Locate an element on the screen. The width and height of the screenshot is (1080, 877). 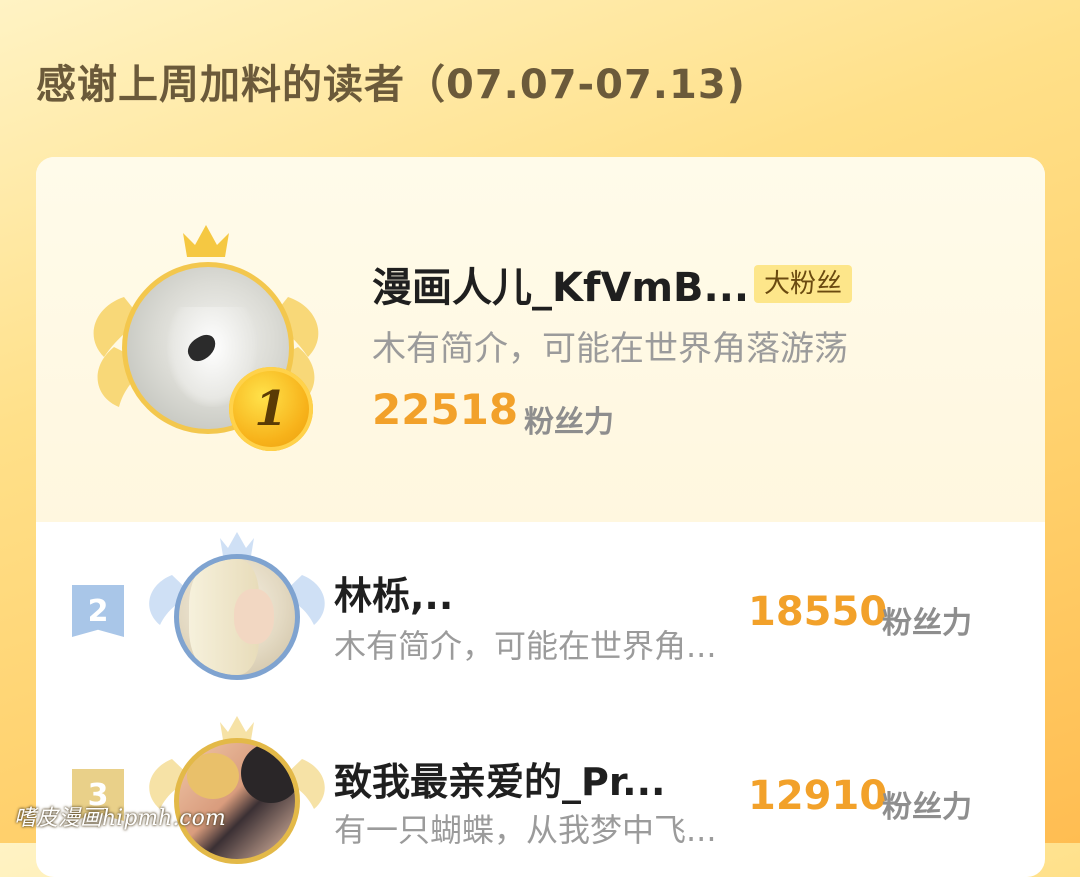
reader-name: 林栎,.. is located at coordinates (393, 592).